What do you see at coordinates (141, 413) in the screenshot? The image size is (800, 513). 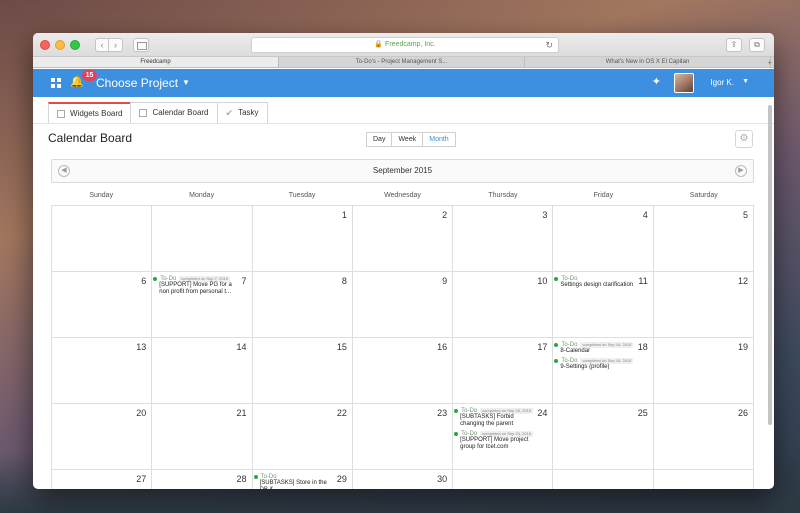 I see `day-number: 20` at bounding box center [141, 413].